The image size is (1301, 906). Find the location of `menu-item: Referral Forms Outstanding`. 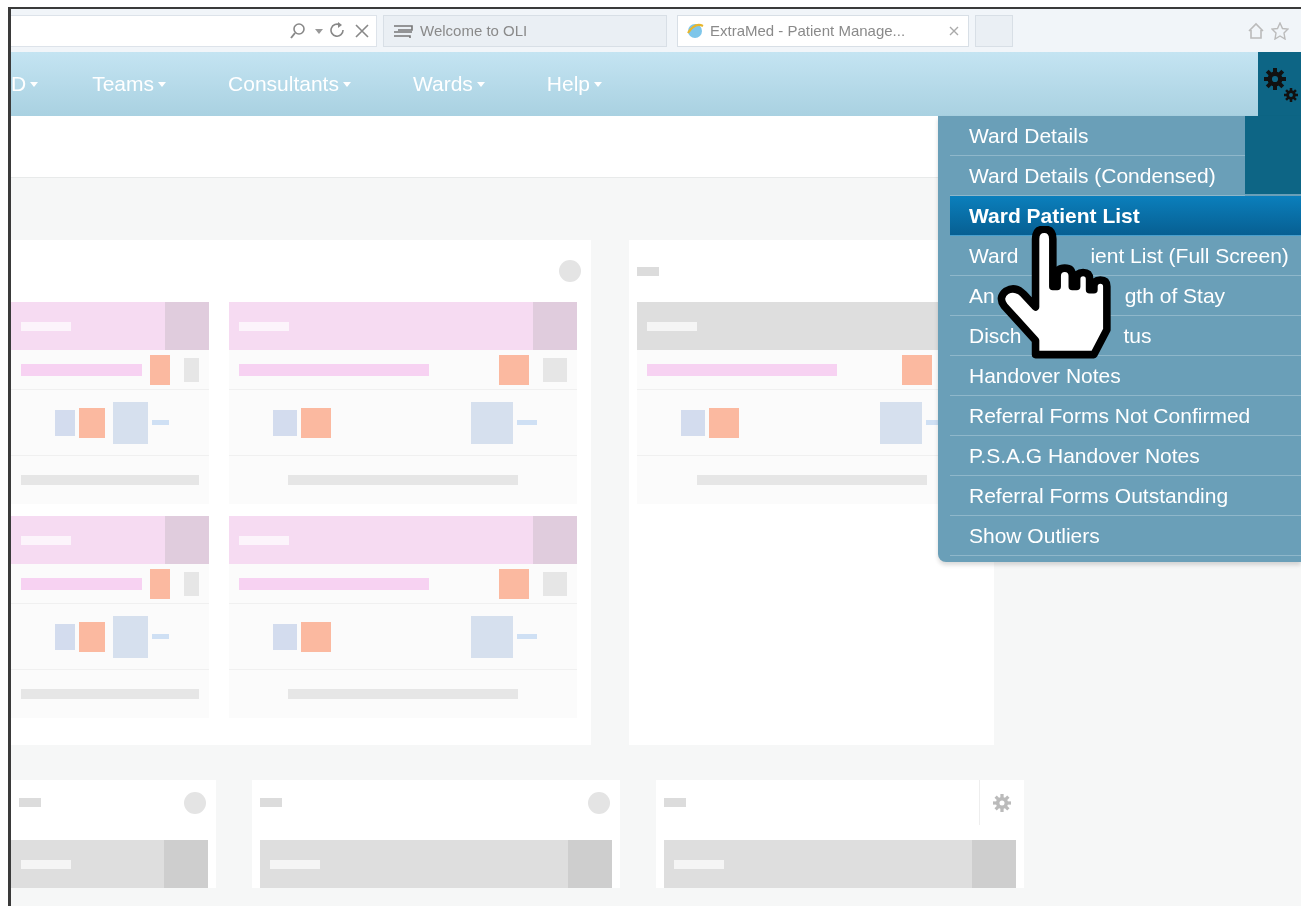

menu-item: Referral Forms Outstanding is located at coordinates (1125, 496).